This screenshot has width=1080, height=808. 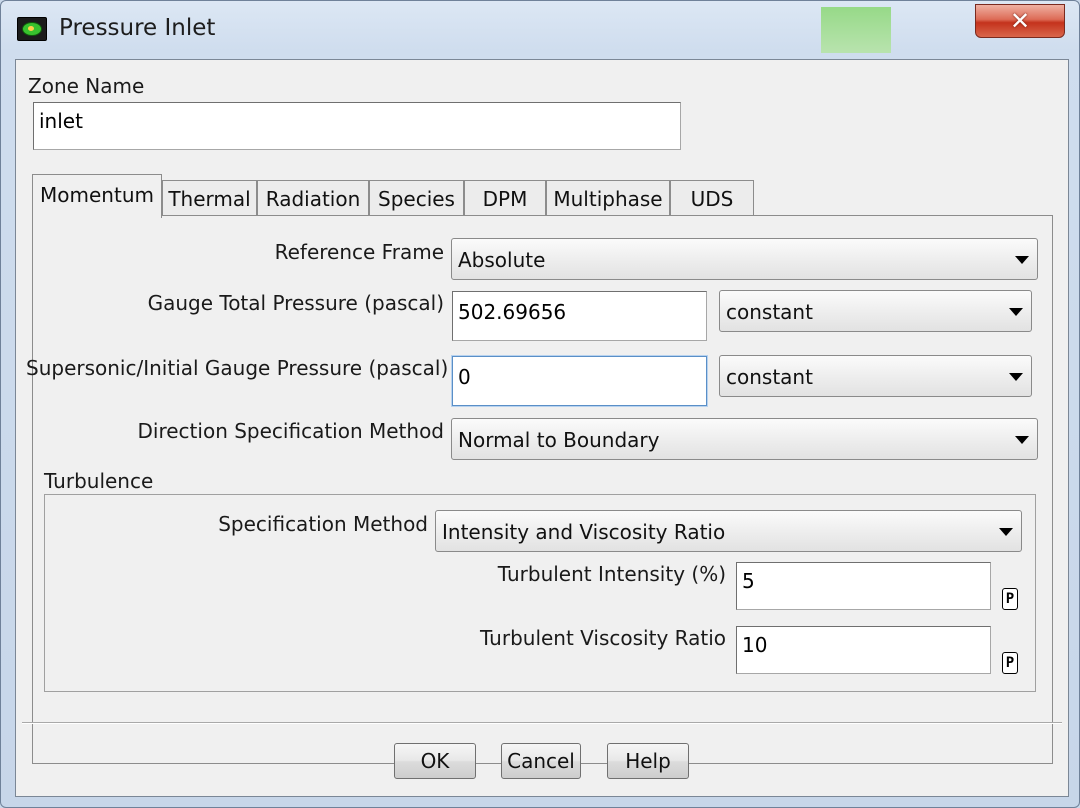 What do you see at coordinates (769, 312) in the screenshot?
I see `gauge-total-pressure-method-value: constant` at bounding box center [769, 312].